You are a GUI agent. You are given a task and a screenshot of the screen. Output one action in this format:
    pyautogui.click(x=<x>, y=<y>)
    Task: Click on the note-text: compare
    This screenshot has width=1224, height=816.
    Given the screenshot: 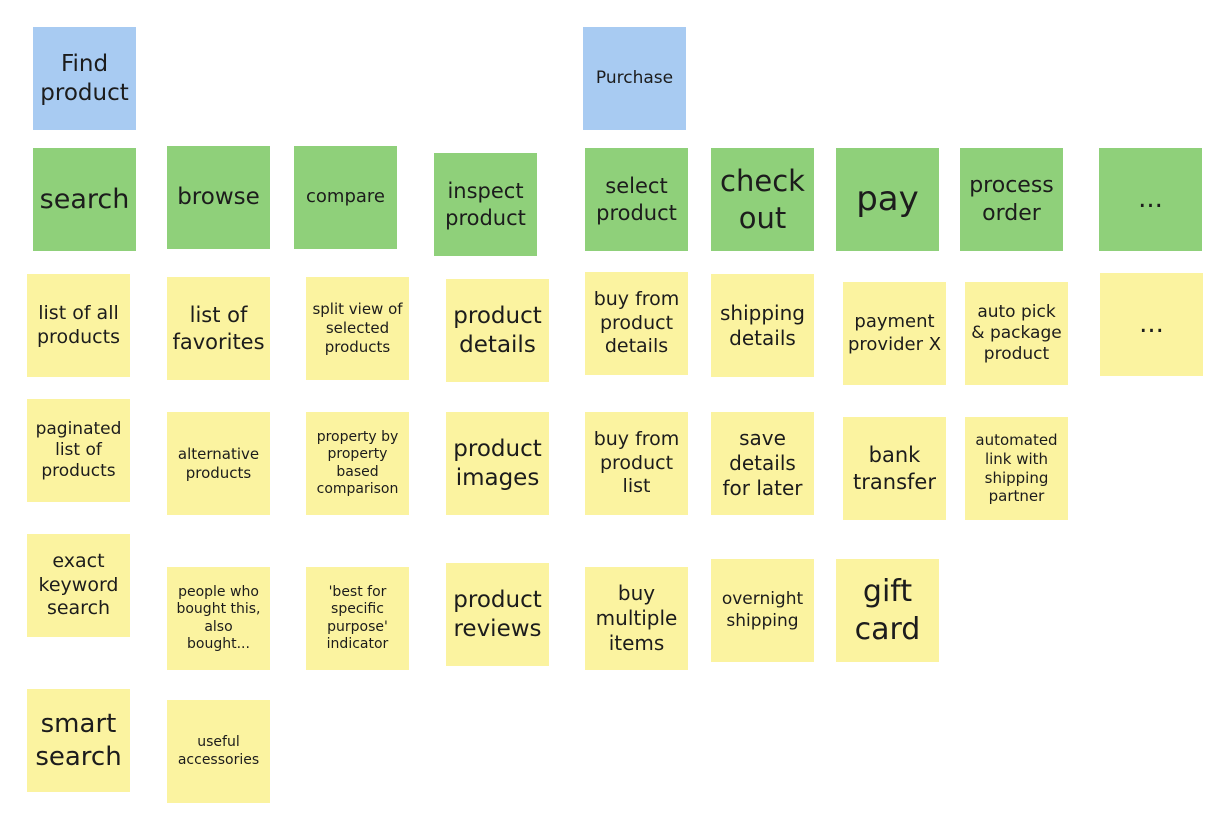 What is the action you would take?
    pyautogui.click(x=345, y=197)
    